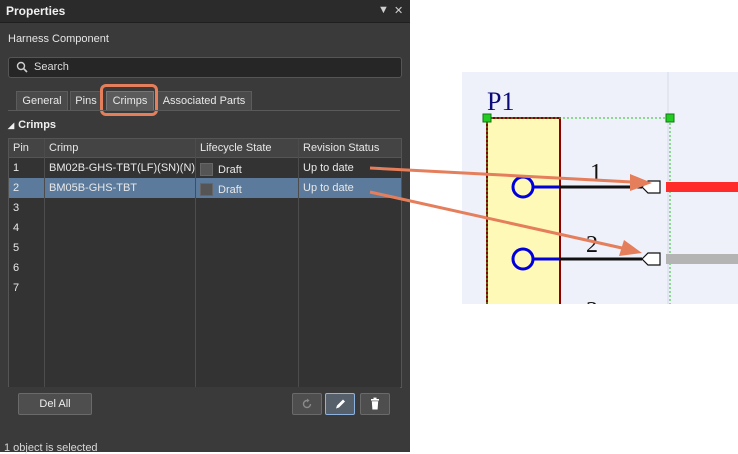  Describe the element at coordinates (523, 210) in the screenshot. I see `component-body` at that location.